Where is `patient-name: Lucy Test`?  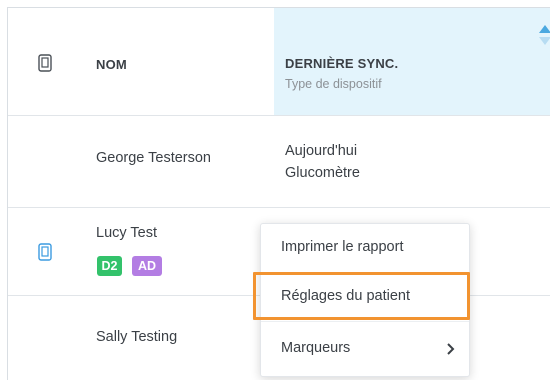 patient-name: Lucy Test is located at coordinates (126, 233).